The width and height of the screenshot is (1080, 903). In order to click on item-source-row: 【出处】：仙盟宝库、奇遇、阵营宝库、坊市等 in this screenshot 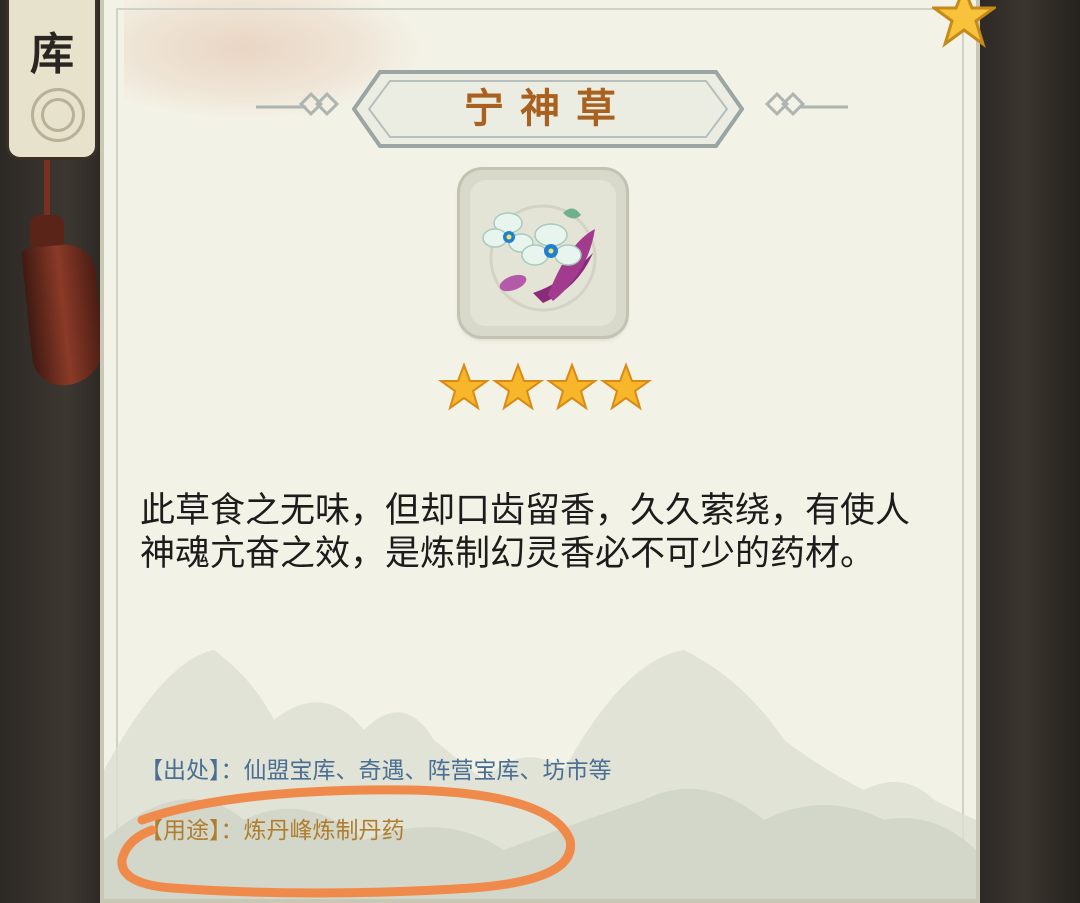, I will do `click(376, 771)`.